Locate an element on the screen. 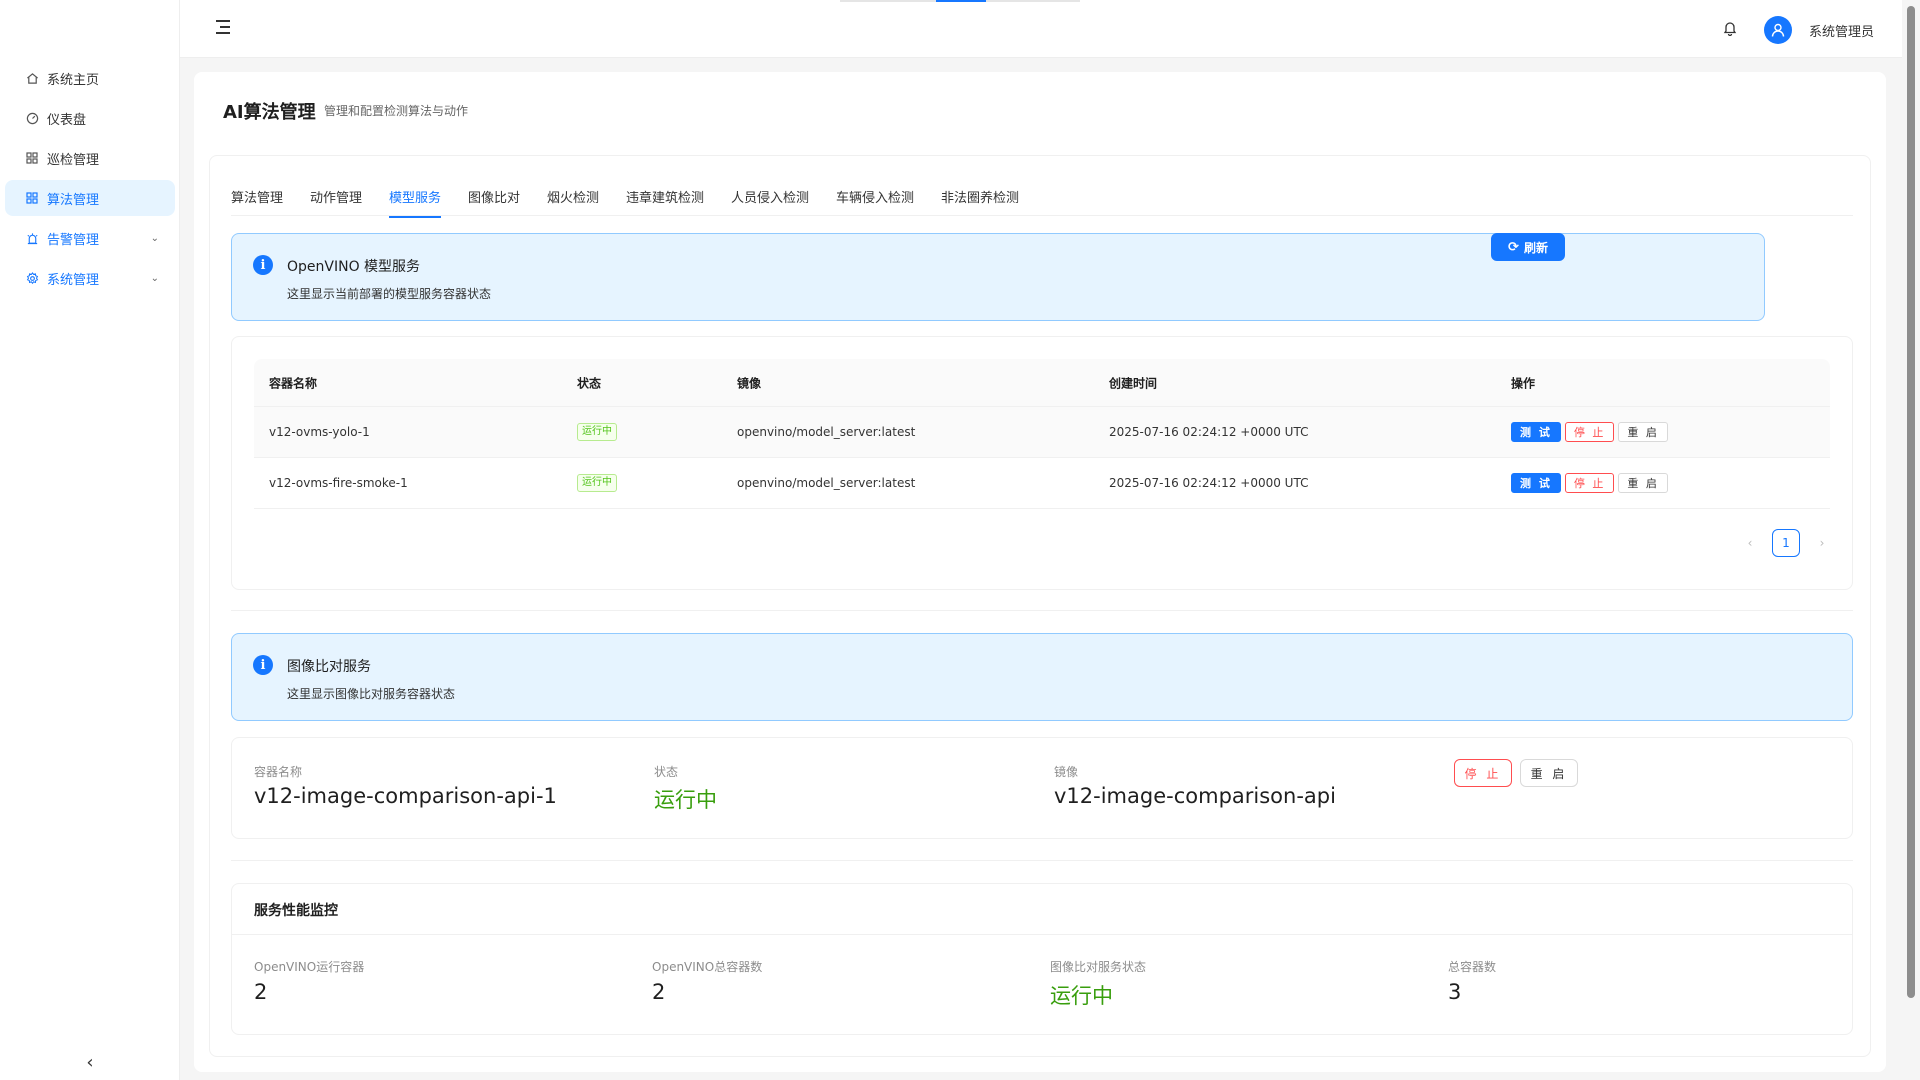 This screenshot has height=1080, width=1920. refresh-button-label: 刷新 is located at coordinates (1535, 247).